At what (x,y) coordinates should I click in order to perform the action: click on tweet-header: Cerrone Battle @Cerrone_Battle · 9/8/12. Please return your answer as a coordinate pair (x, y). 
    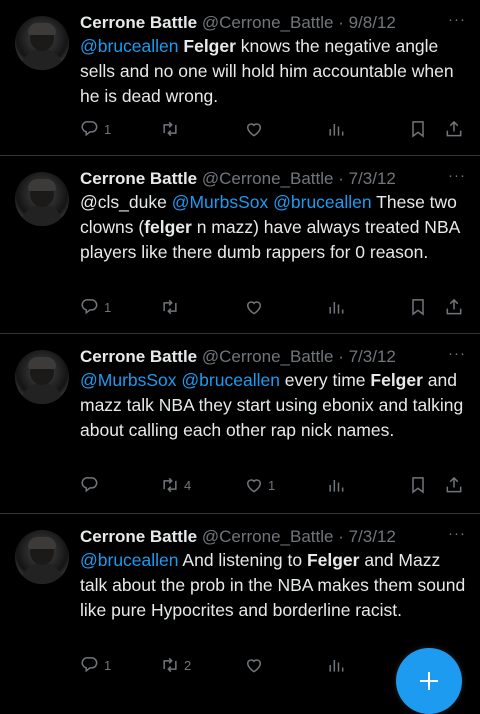
    Looking at the image, I should click on (273, 23).